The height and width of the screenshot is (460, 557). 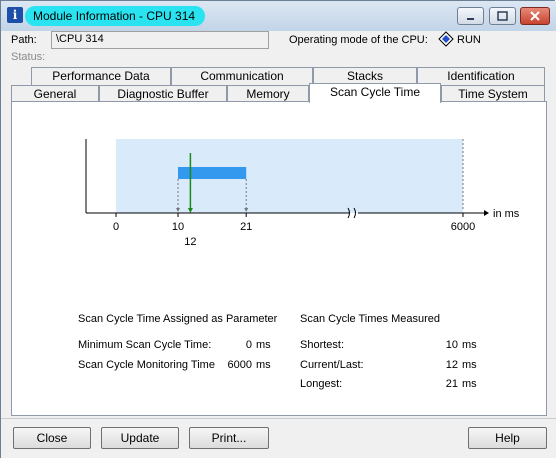 I want to click on title-bar: i Module Information - CPU 314, so click(x=278, y=16).